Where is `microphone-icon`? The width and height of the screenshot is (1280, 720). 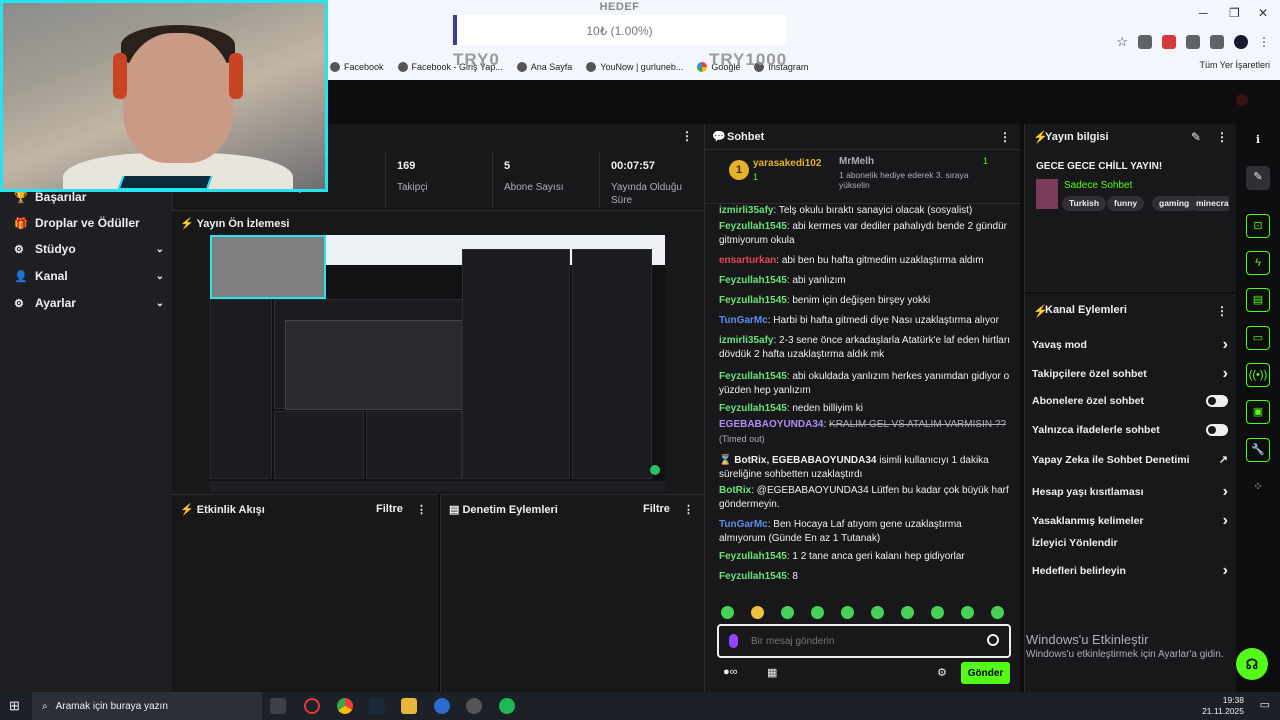 microphone-icon is located at coordinates (733, 641).